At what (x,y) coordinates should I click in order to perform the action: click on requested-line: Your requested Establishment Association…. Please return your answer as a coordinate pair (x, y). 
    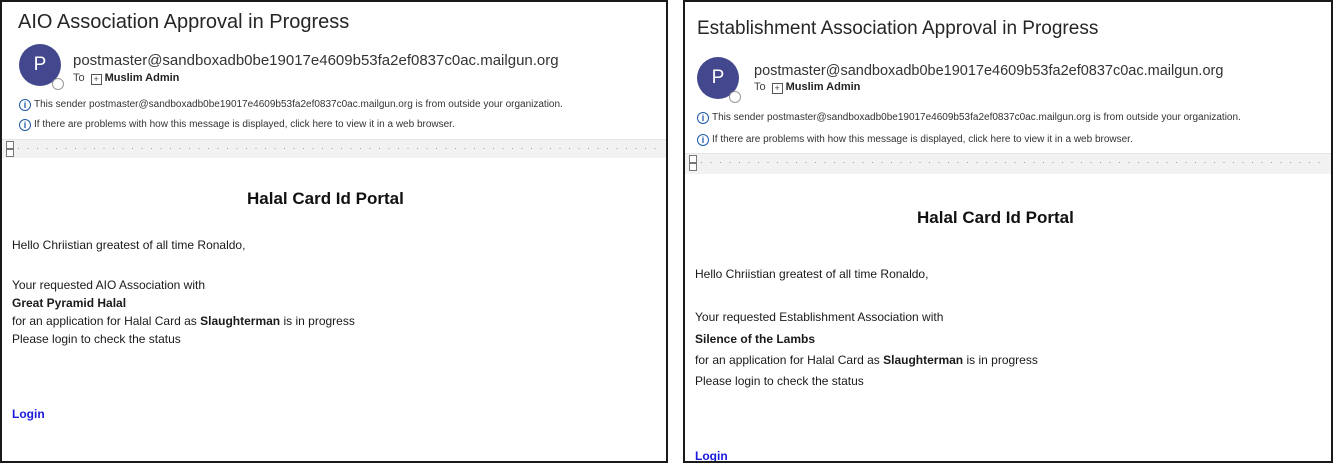
    Looking at the image, I should click on (819, 317).